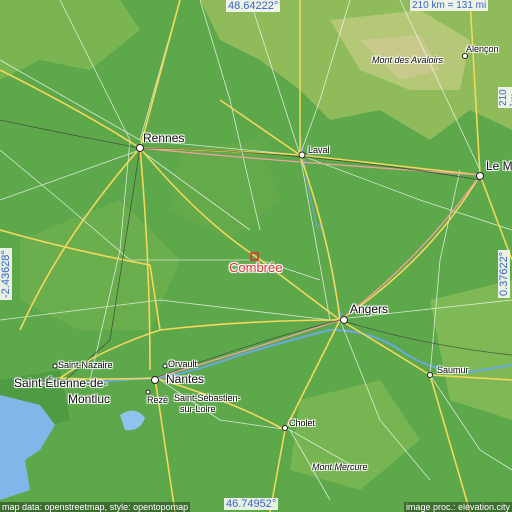  I want to click on scale-right: 210 km = 131 mi, so click(505, 97).